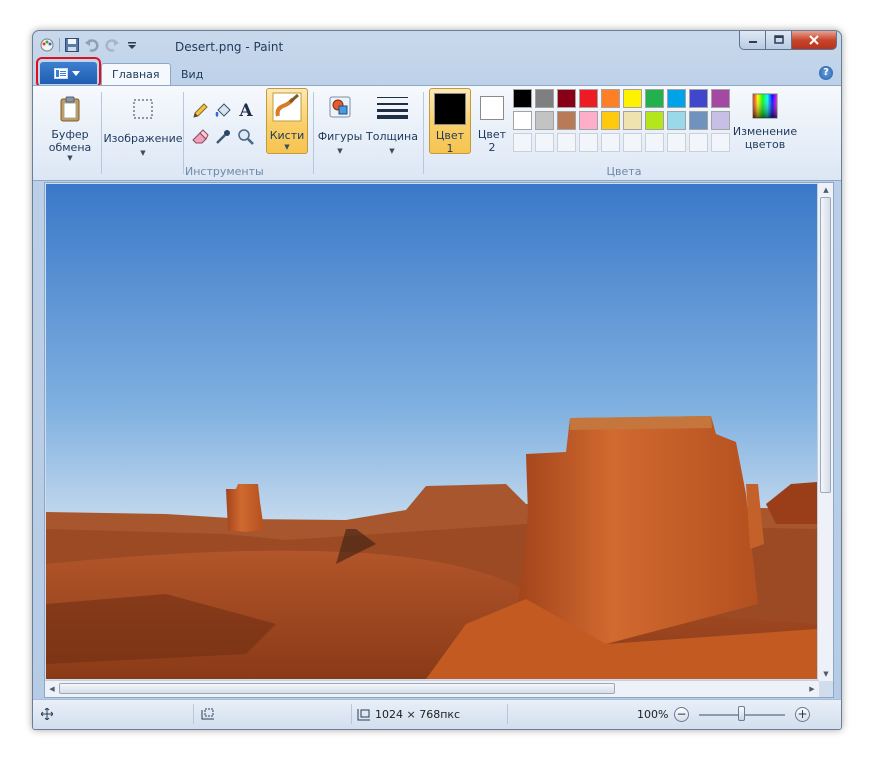 The width and height of the screenshot is (874, 763). I want to click on group-image: Изображение ▼, so click(143, 133).